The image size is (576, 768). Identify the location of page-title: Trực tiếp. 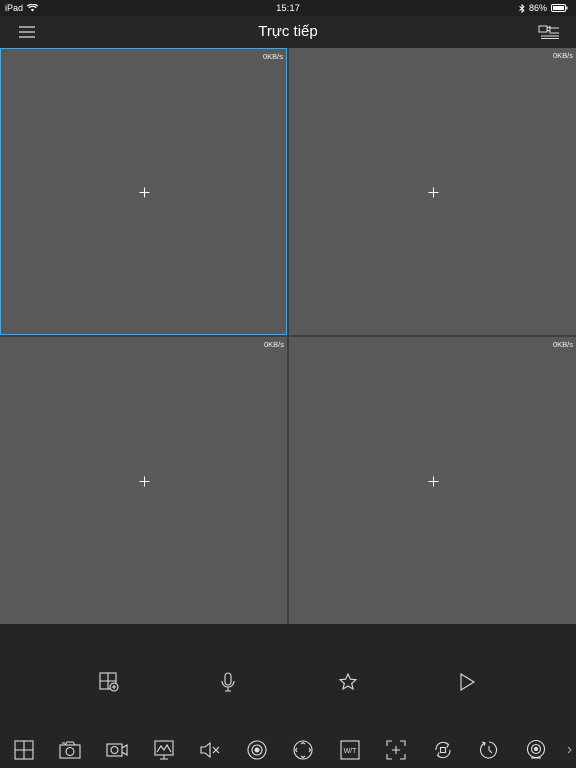
(288, 31).